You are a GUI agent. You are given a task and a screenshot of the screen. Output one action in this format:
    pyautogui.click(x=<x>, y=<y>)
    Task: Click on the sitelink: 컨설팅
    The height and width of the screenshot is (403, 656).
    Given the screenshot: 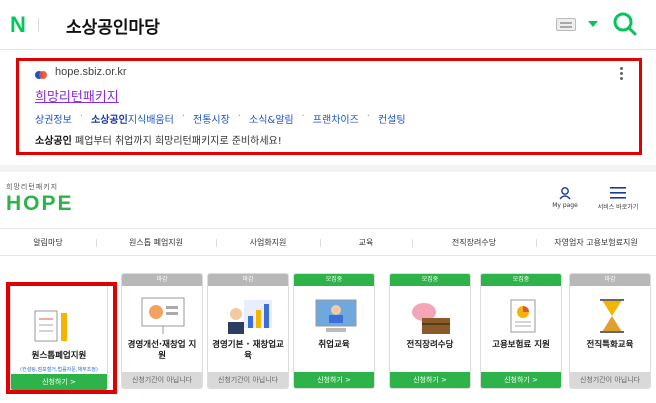 What is the action you would take?
    pyautogui.click(x=392, y=118)
    